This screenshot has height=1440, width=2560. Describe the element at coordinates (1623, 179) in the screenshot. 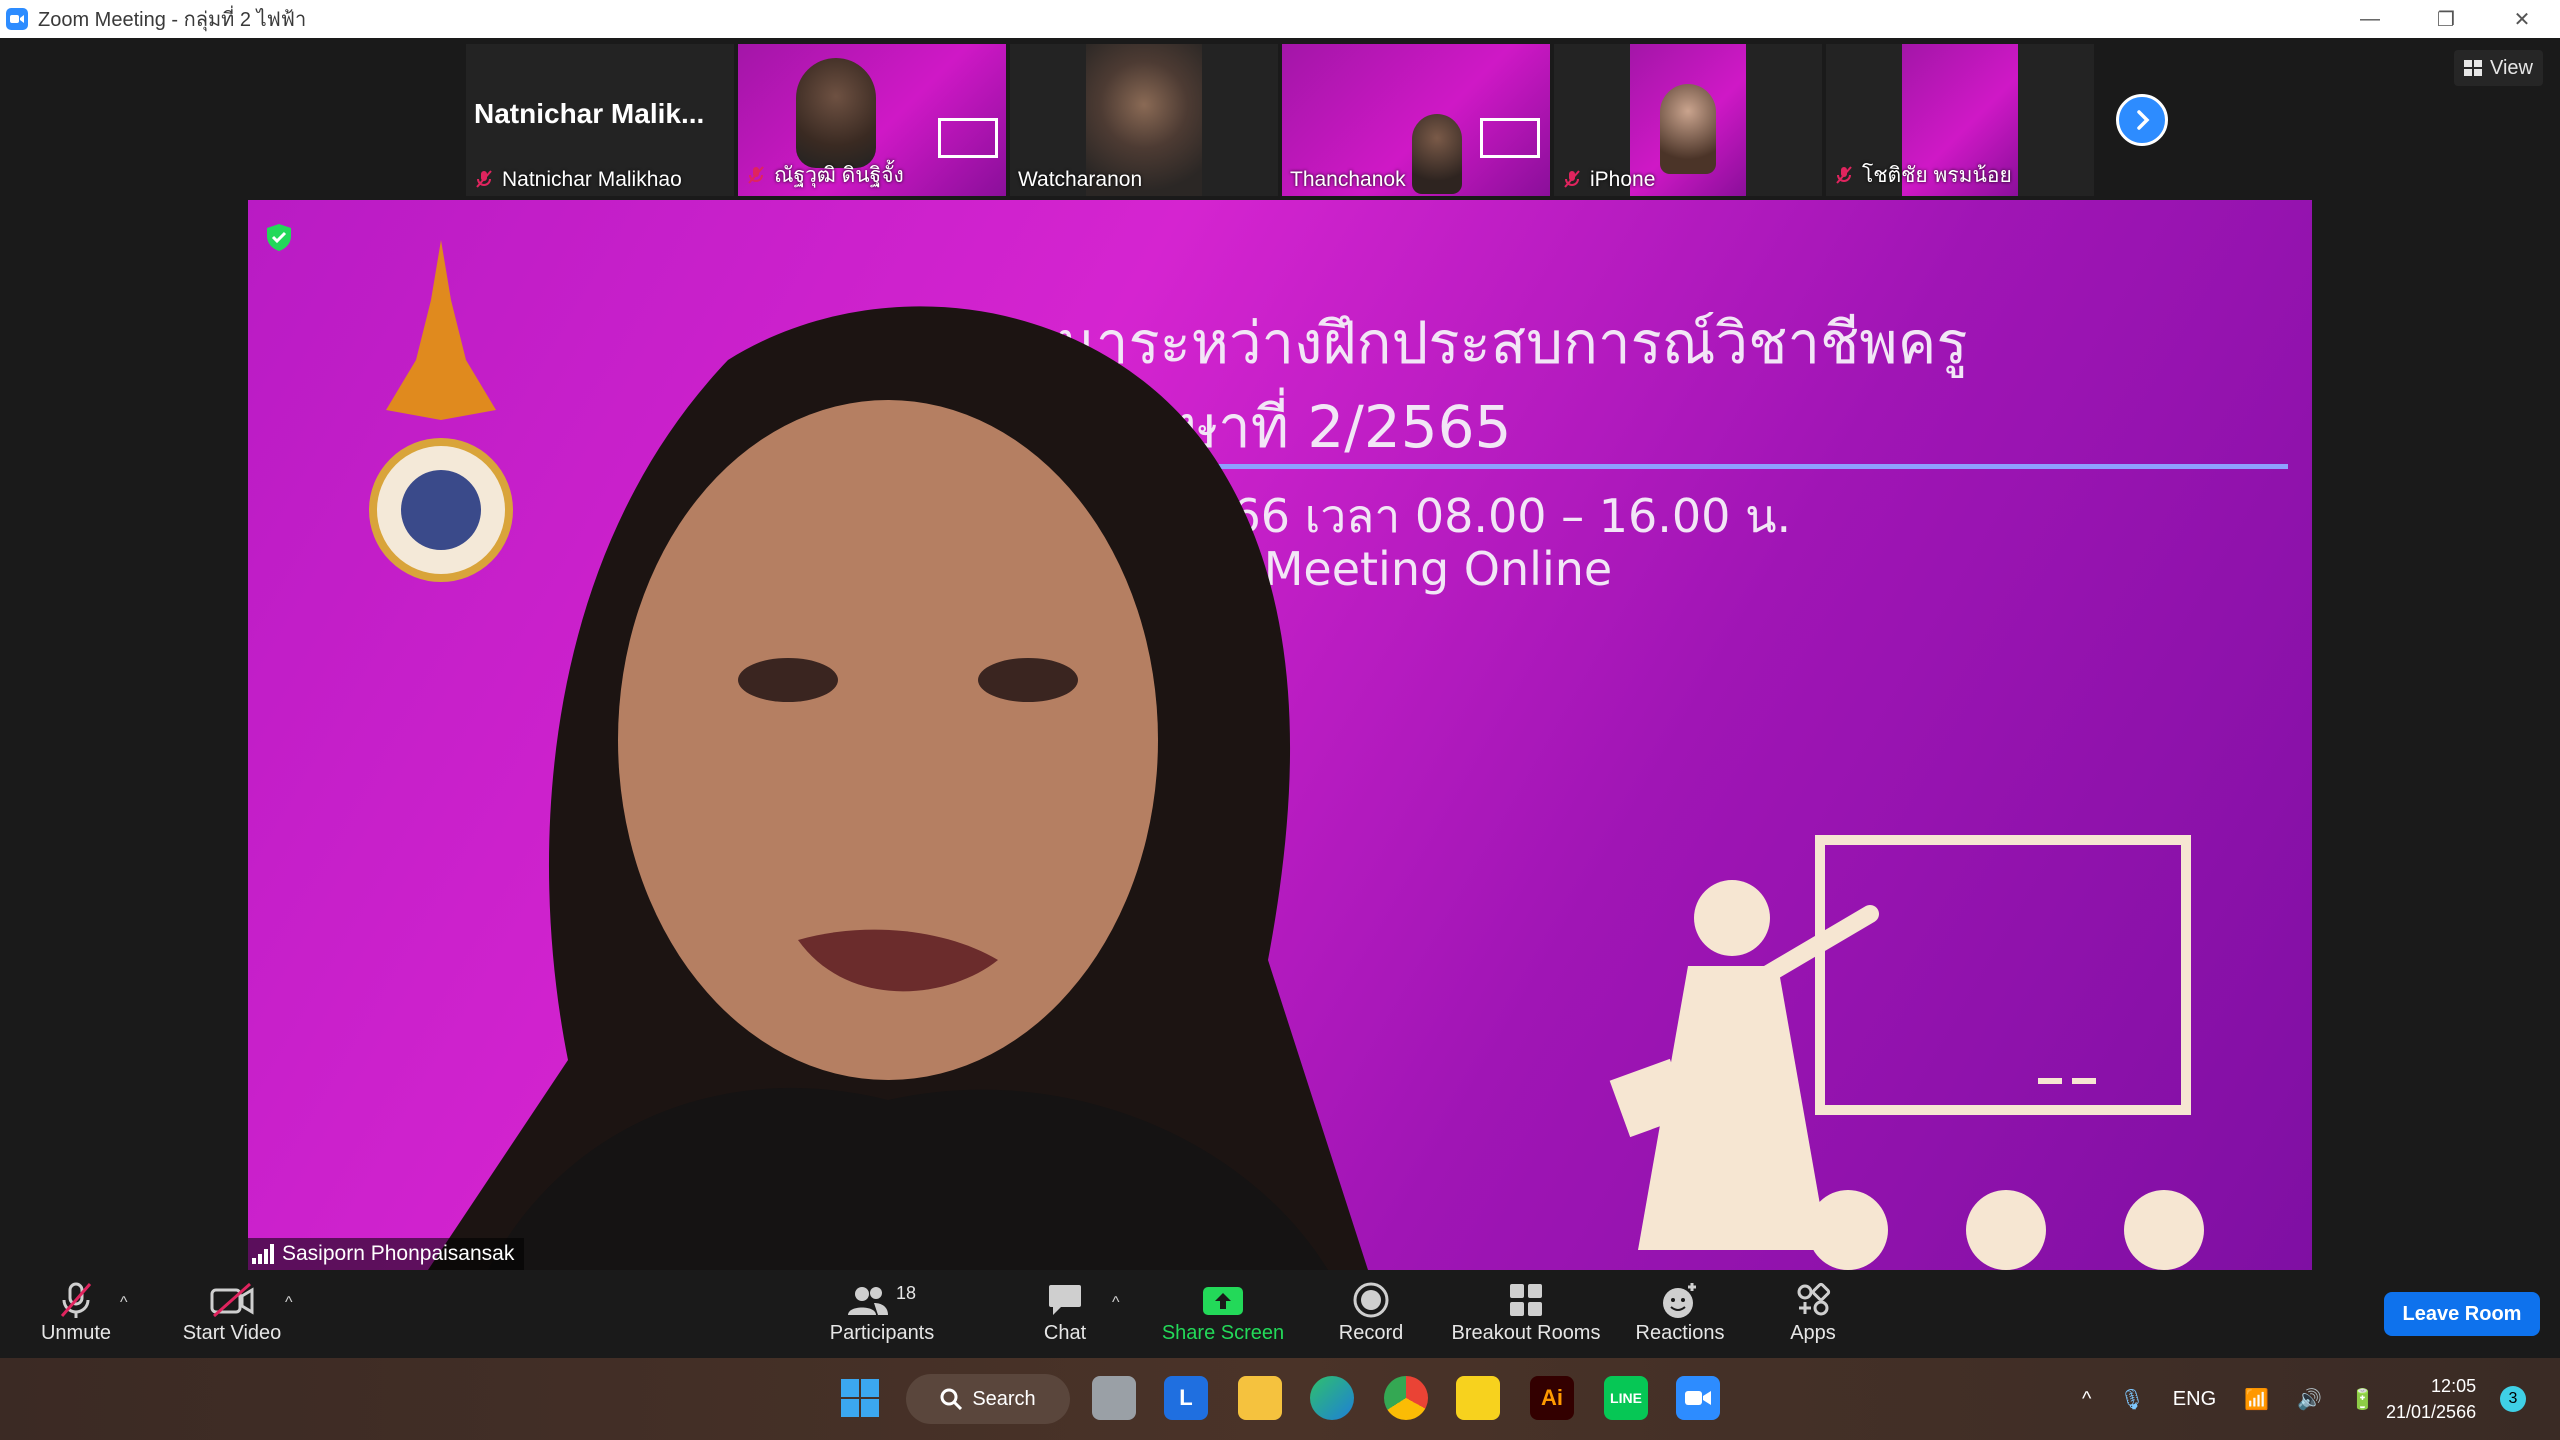

I see `participant-name: iPhone` at that location.